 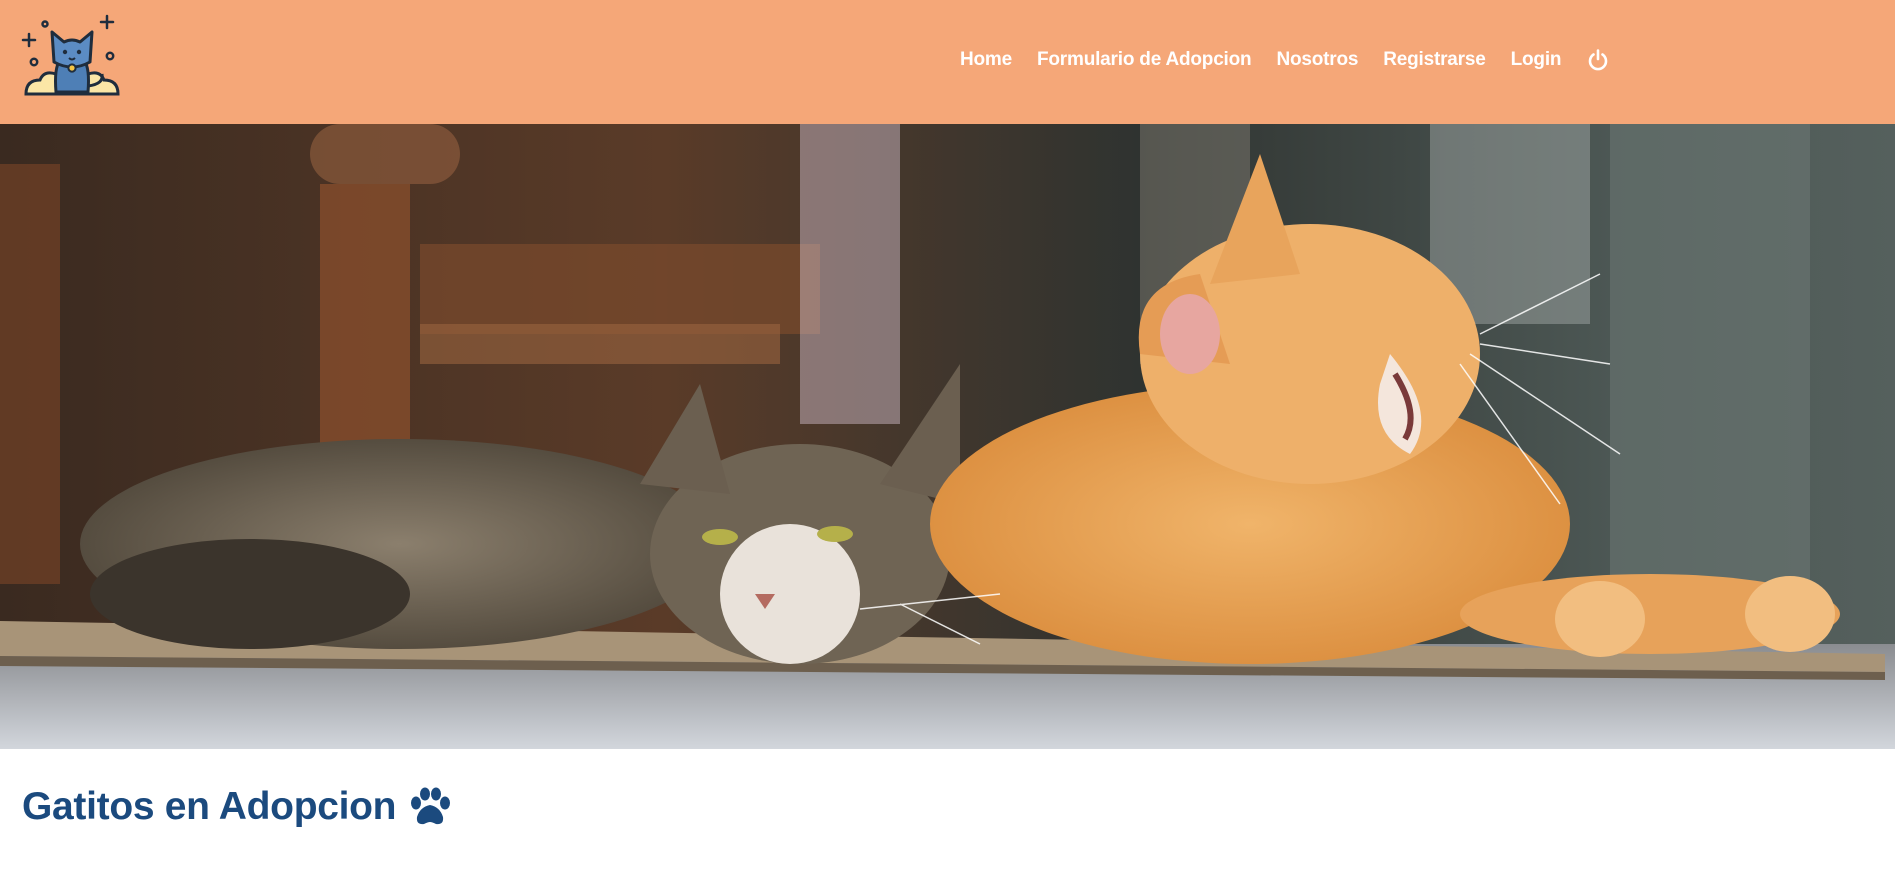 I want to click on nav-link-home: Home, so click(x=986, y=60).